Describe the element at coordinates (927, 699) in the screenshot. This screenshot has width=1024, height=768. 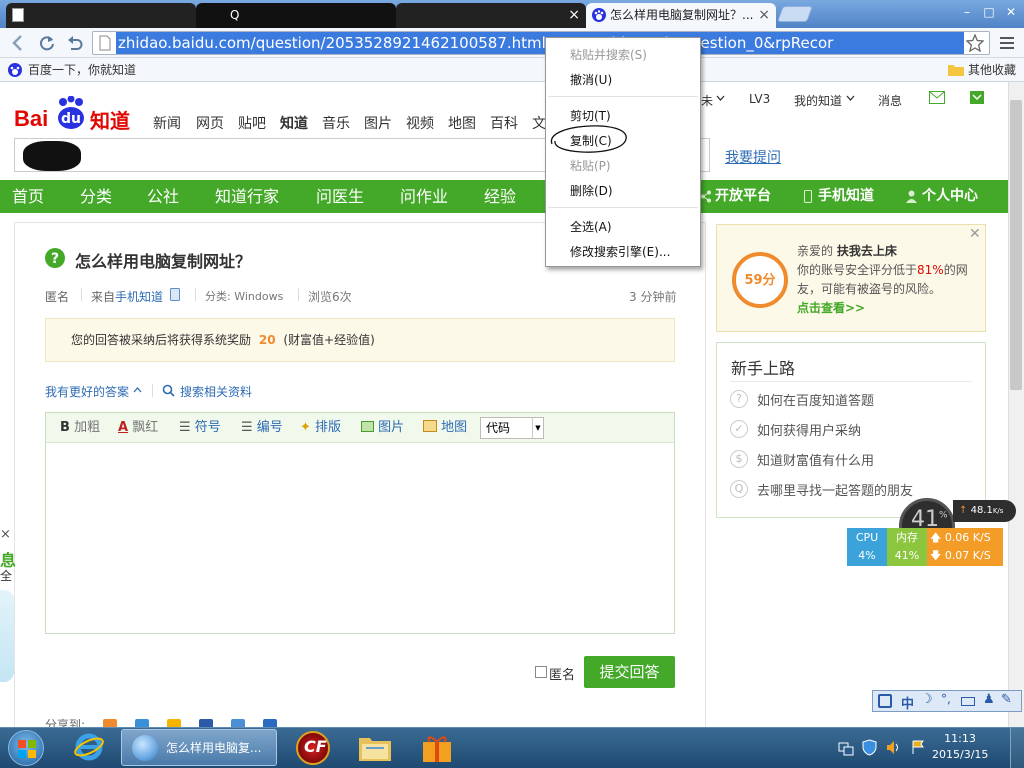
I see `halfwidth-moon-icon: ☽` at that location.